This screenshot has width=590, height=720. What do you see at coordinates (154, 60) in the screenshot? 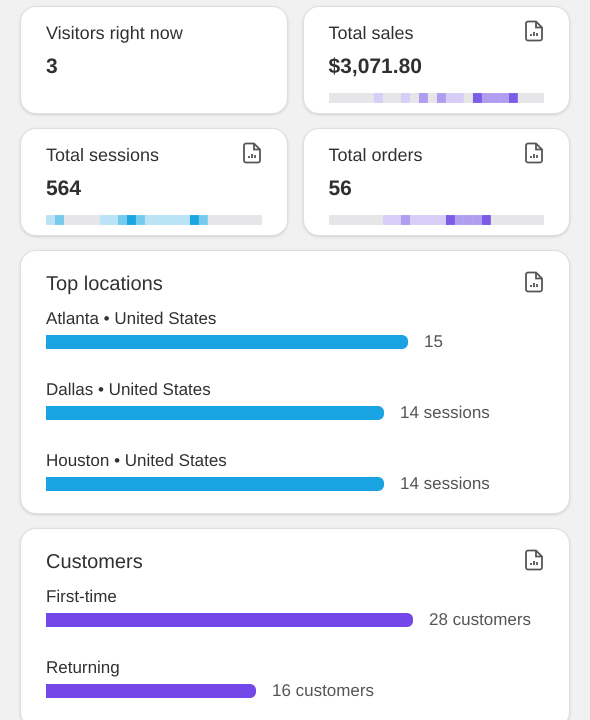
I see `stat-card: Visitors right now 3` at bounding box center [154, 60].